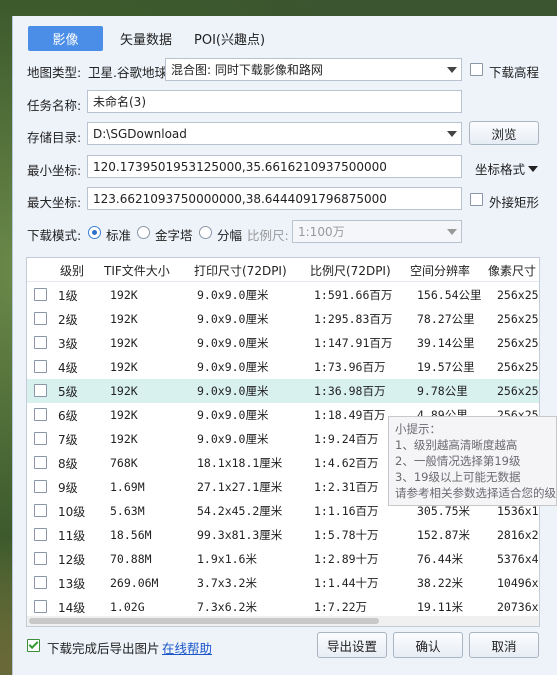 Image resolution: width=557 pixels, height=675 pixels. Describe the element at coordinates (131, 535) in the screenshot. I see `cell-tif-size: 18.56M` at that location.